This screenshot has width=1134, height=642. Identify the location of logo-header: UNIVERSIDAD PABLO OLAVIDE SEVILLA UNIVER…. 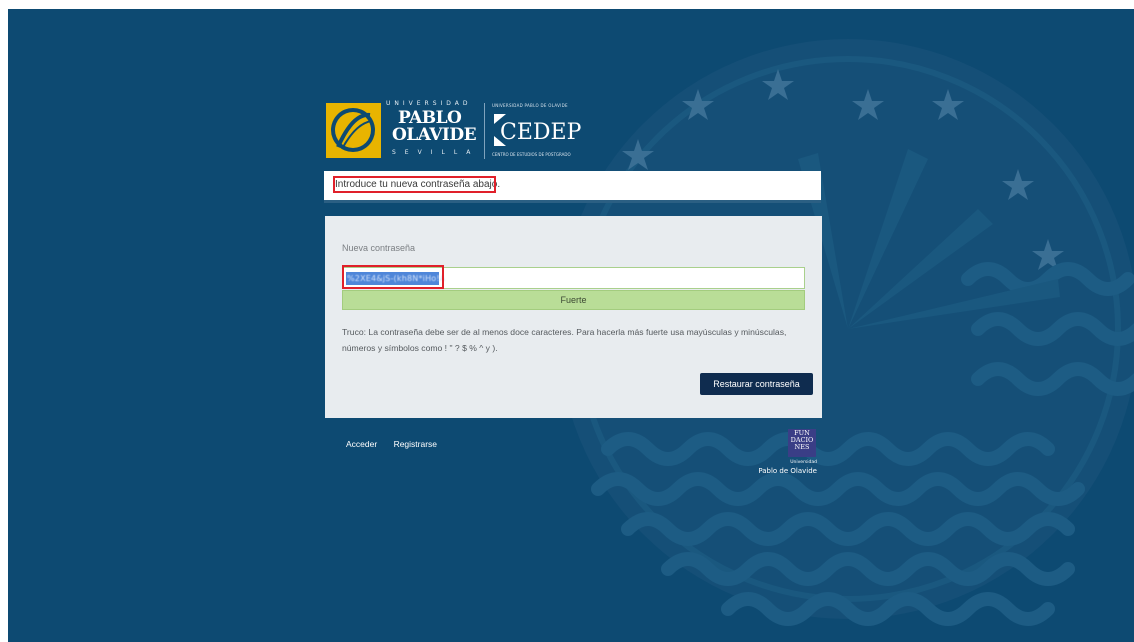
(456, 130).